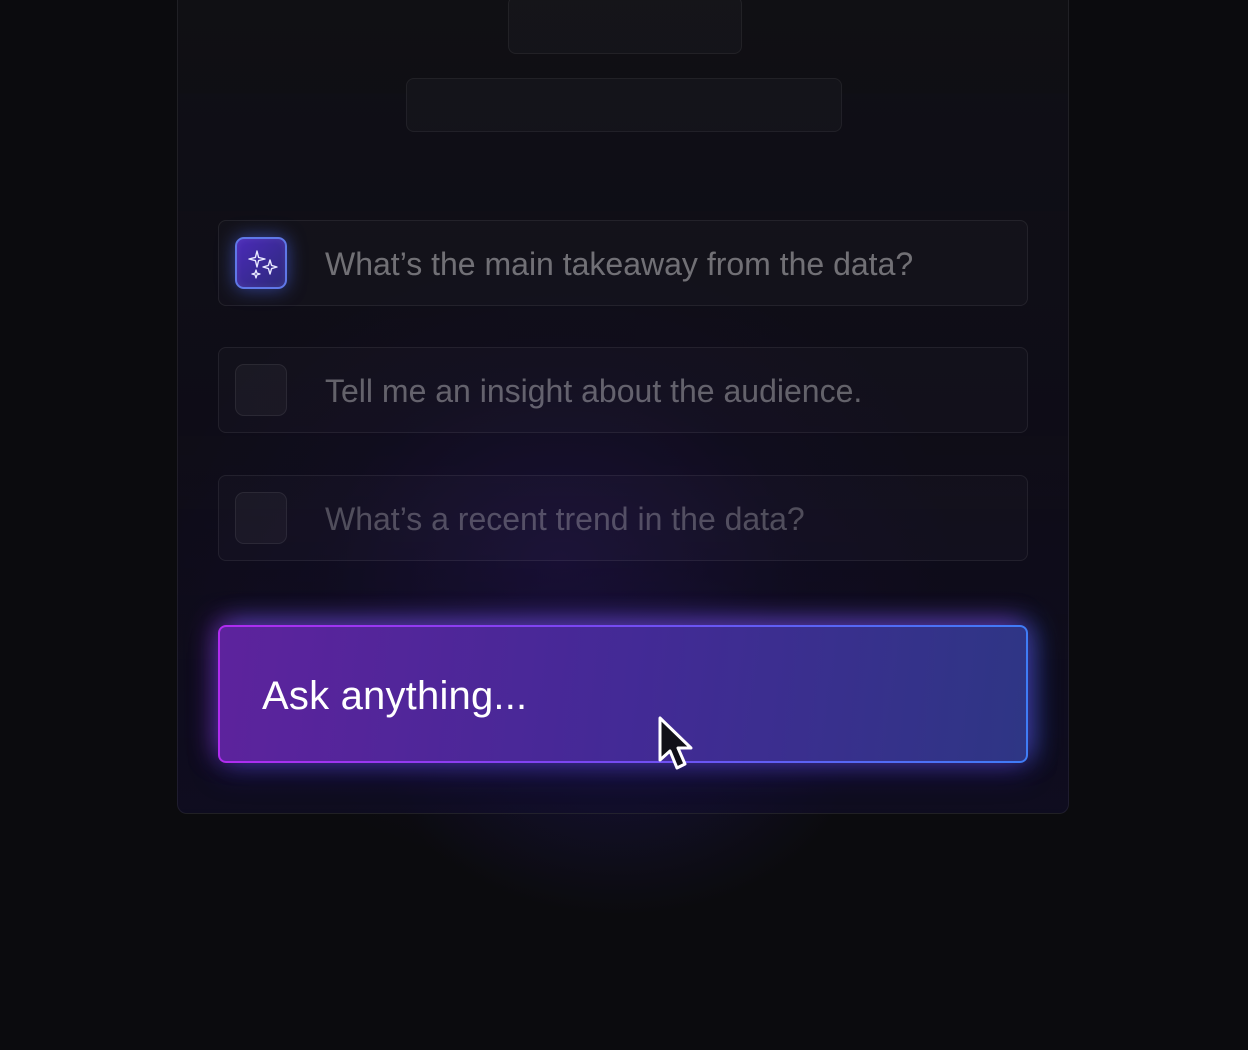  I want to click on suggestion-label: What’s the main takeaway from the data?, so click(619, 264).